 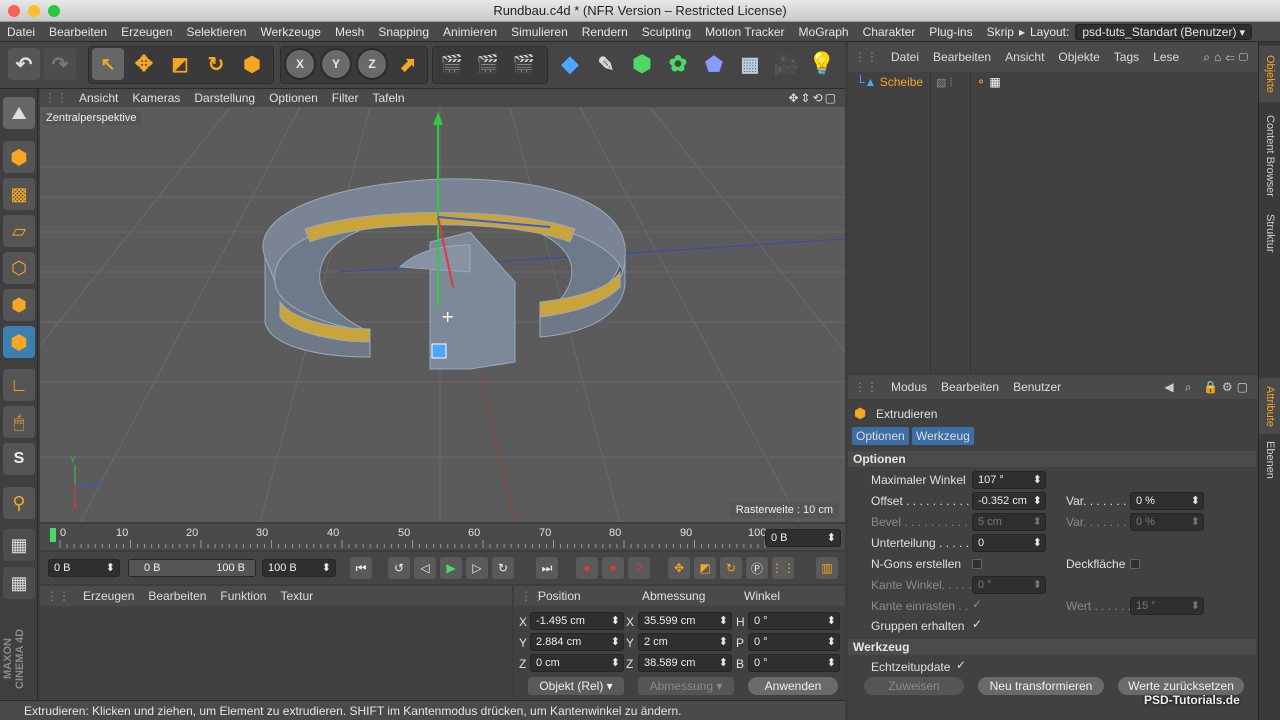 What do you see at coordinates (813, 98) in the screenshot?
I see `viewport-navigation-icons: ✥⇕⟲▢` at bounding box center [813, 98].